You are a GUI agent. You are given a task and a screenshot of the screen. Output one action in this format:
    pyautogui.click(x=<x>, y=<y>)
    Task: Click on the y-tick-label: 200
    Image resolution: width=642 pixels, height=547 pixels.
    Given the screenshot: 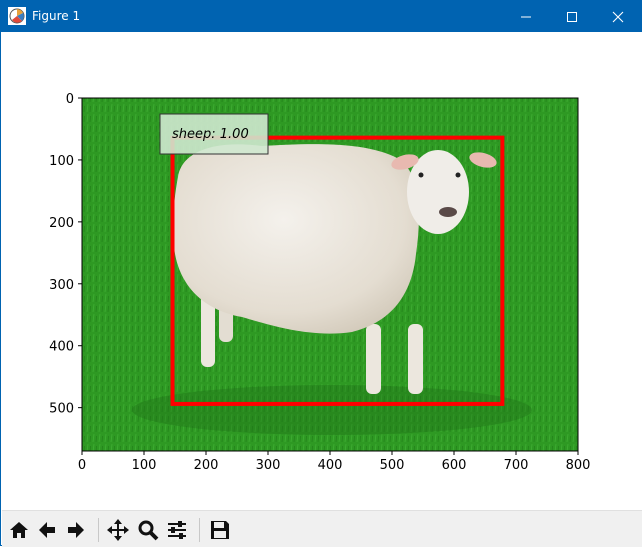 What is the action you would take?
    pyautogui.click(x=61, y=223)
    